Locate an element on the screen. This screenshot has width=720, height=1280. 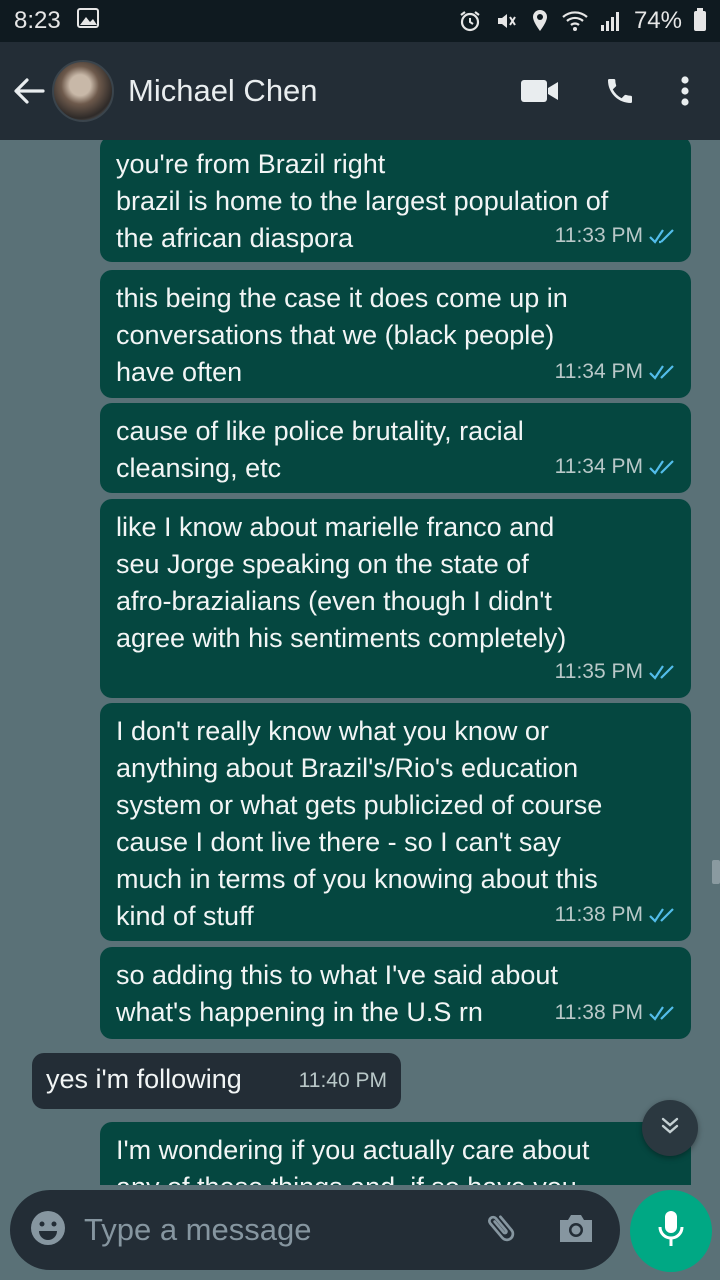
scrollbar-thumb is located at coordinates (716, 872).